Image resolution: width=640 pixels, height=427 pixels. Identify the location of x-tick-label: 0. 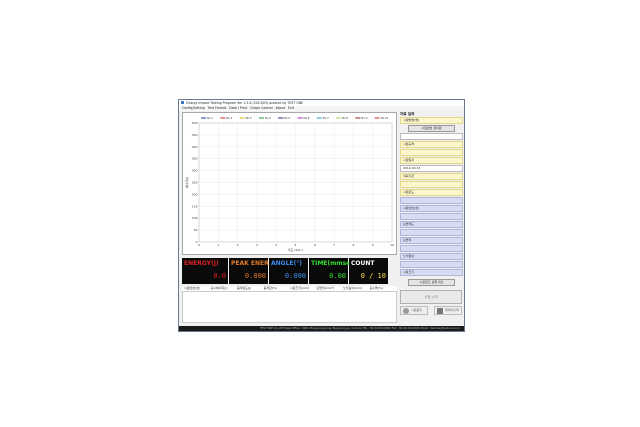
(199, 245).